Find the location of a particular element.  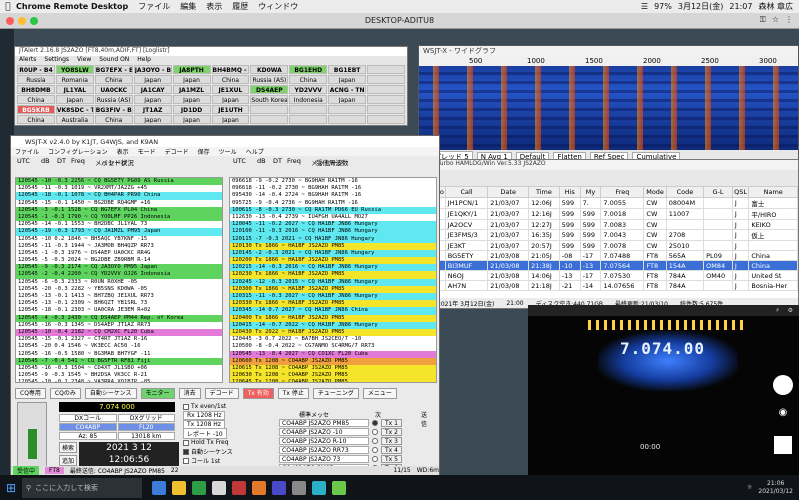

log-row: 5JE3KT21/03/0720:57J5995997.0078CW25010J is located at coordinates (615, 245).